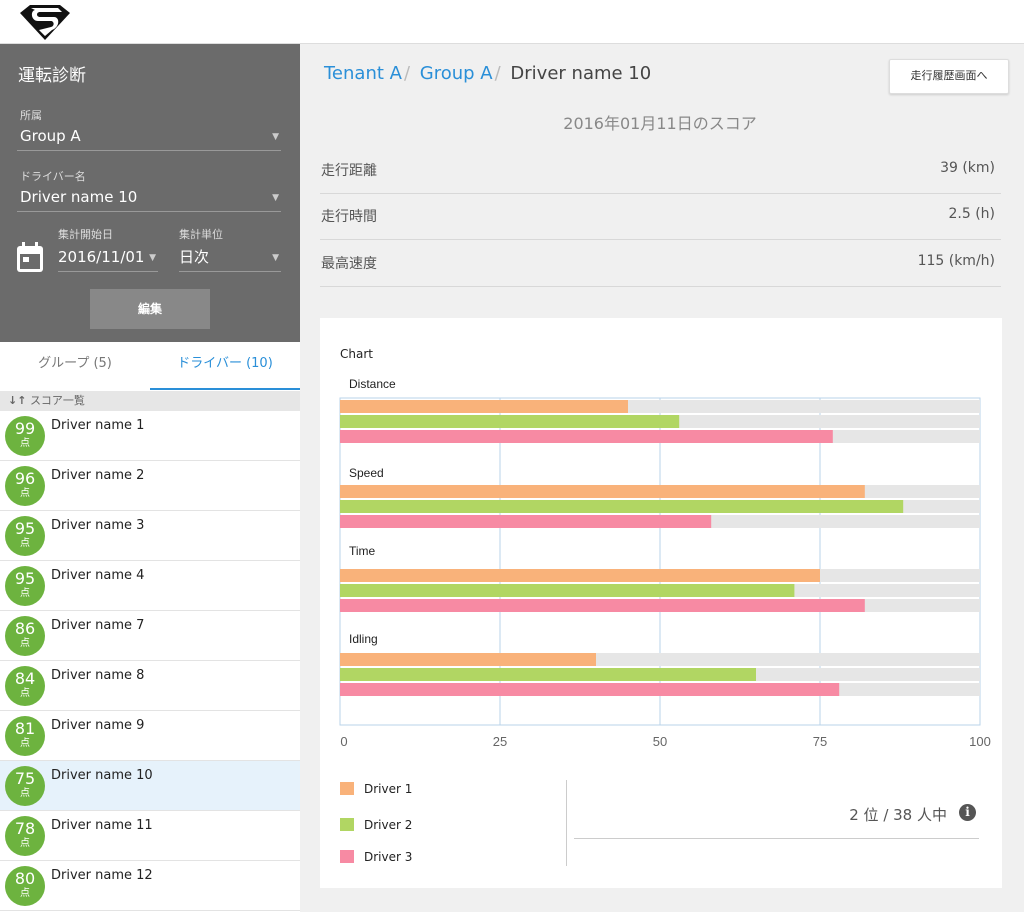 This screenshot has width=1024, height=912. What do you see at coordinates (456, 73) in the screenshot?
I see `breadcrumb-group: Group A` at bounding box center [456, 73].